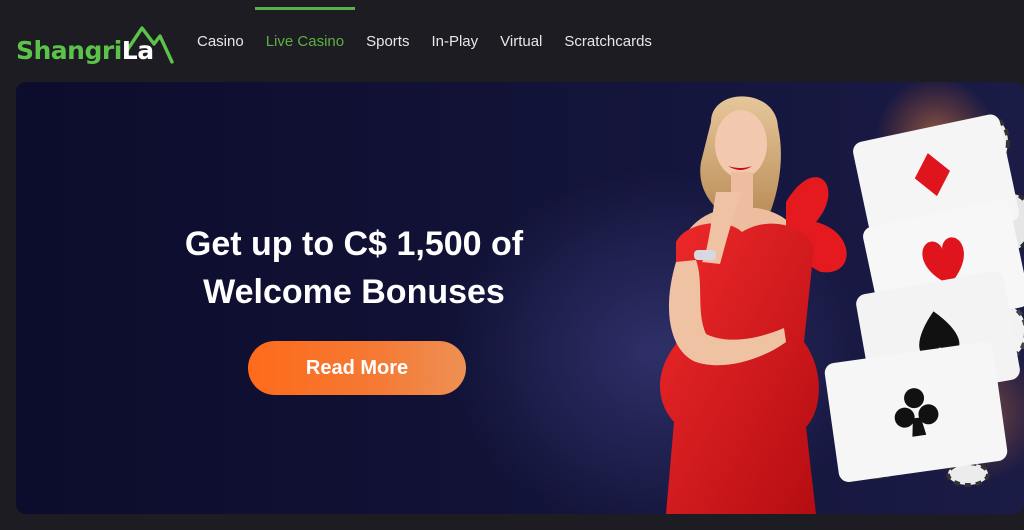 This screenshot has height=530, width=1024. Describe the element at coordinates (387, 42) in the screenshot. I see `nav-sports: Sports` at that location.